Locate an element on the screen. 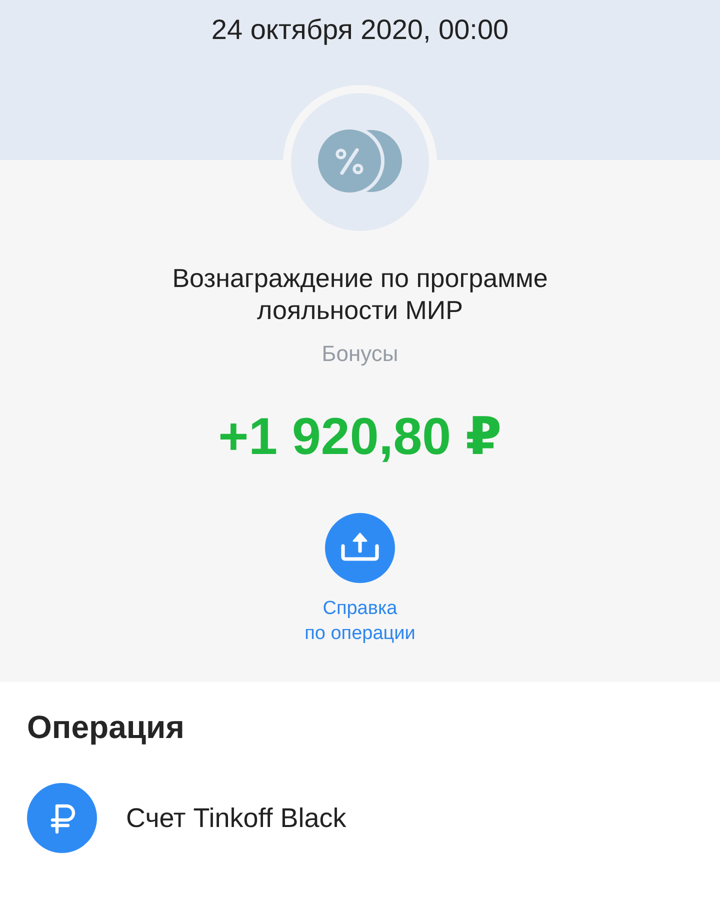  transaction-date: 24 октября 2020, 00:00 is located at coordinates (360, 30).